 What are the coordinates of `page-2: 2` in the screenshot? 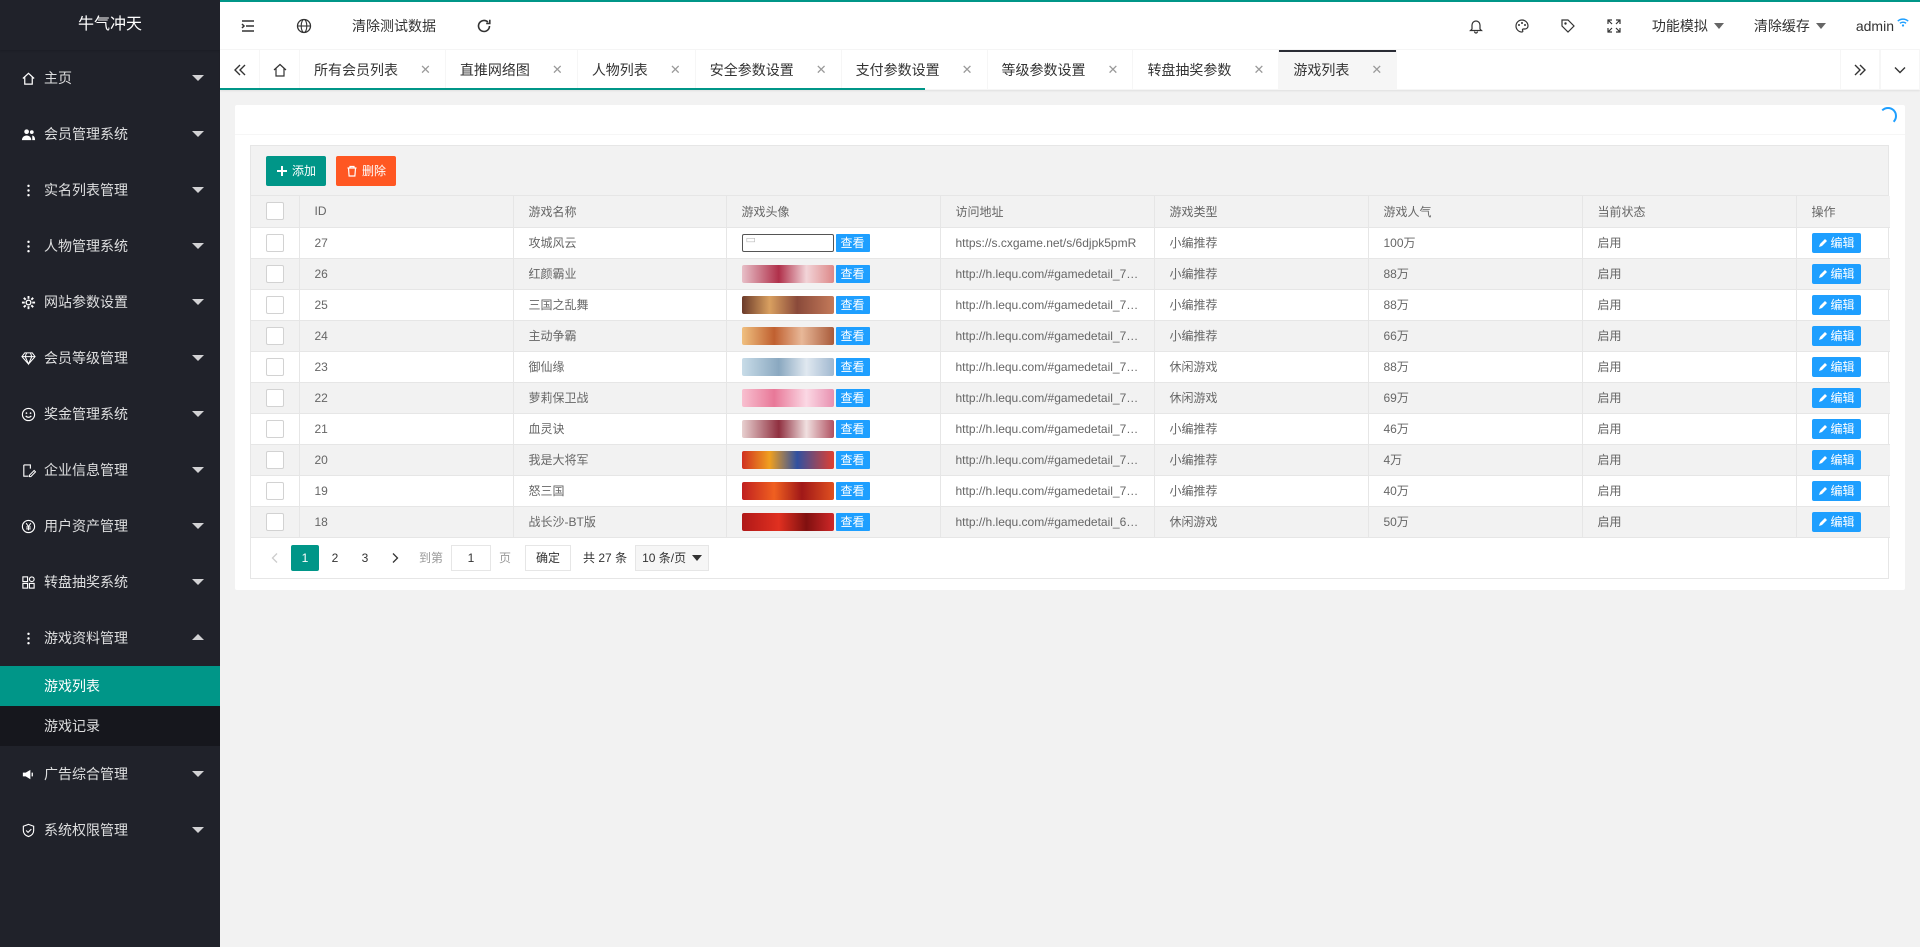 It's located at (335, 558).